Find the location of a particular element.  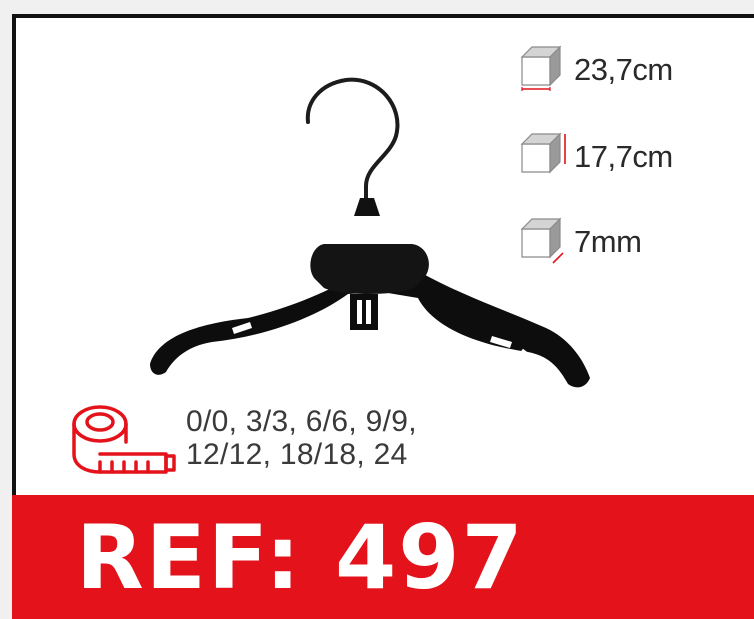

measuring-tape-icon is located at coordinates (124, 439).